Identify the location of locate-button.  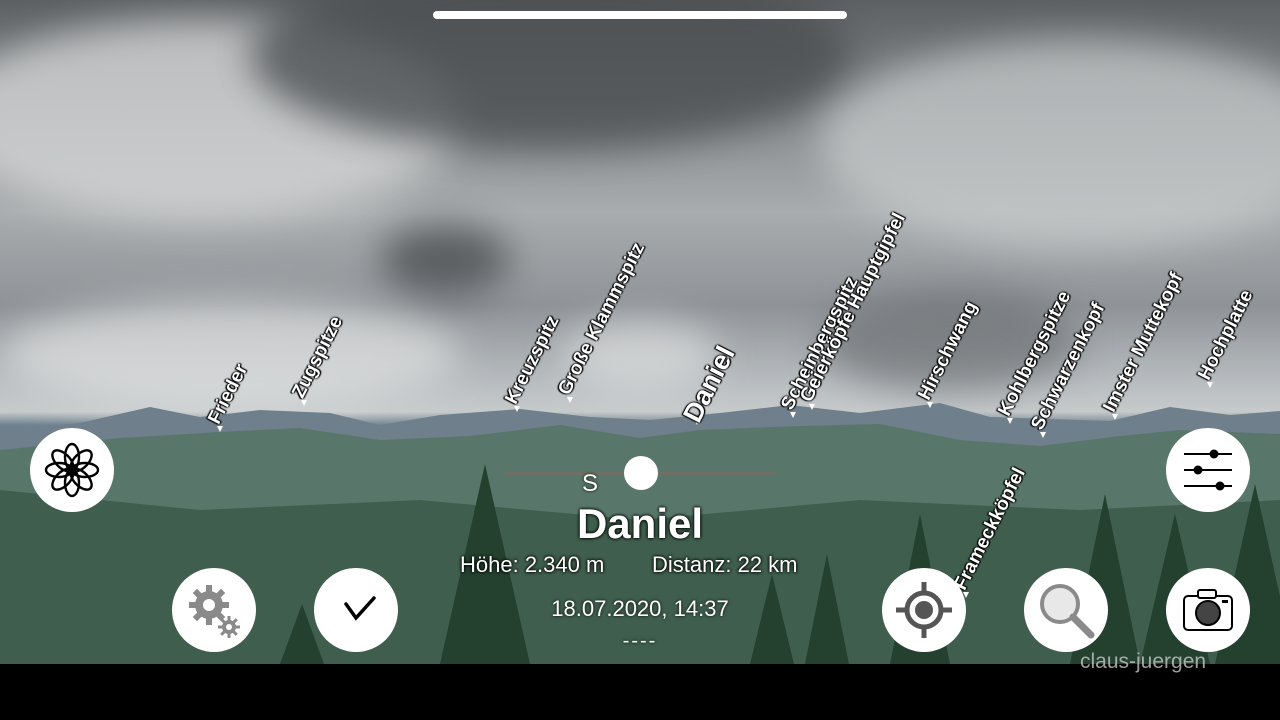
(924, 610).